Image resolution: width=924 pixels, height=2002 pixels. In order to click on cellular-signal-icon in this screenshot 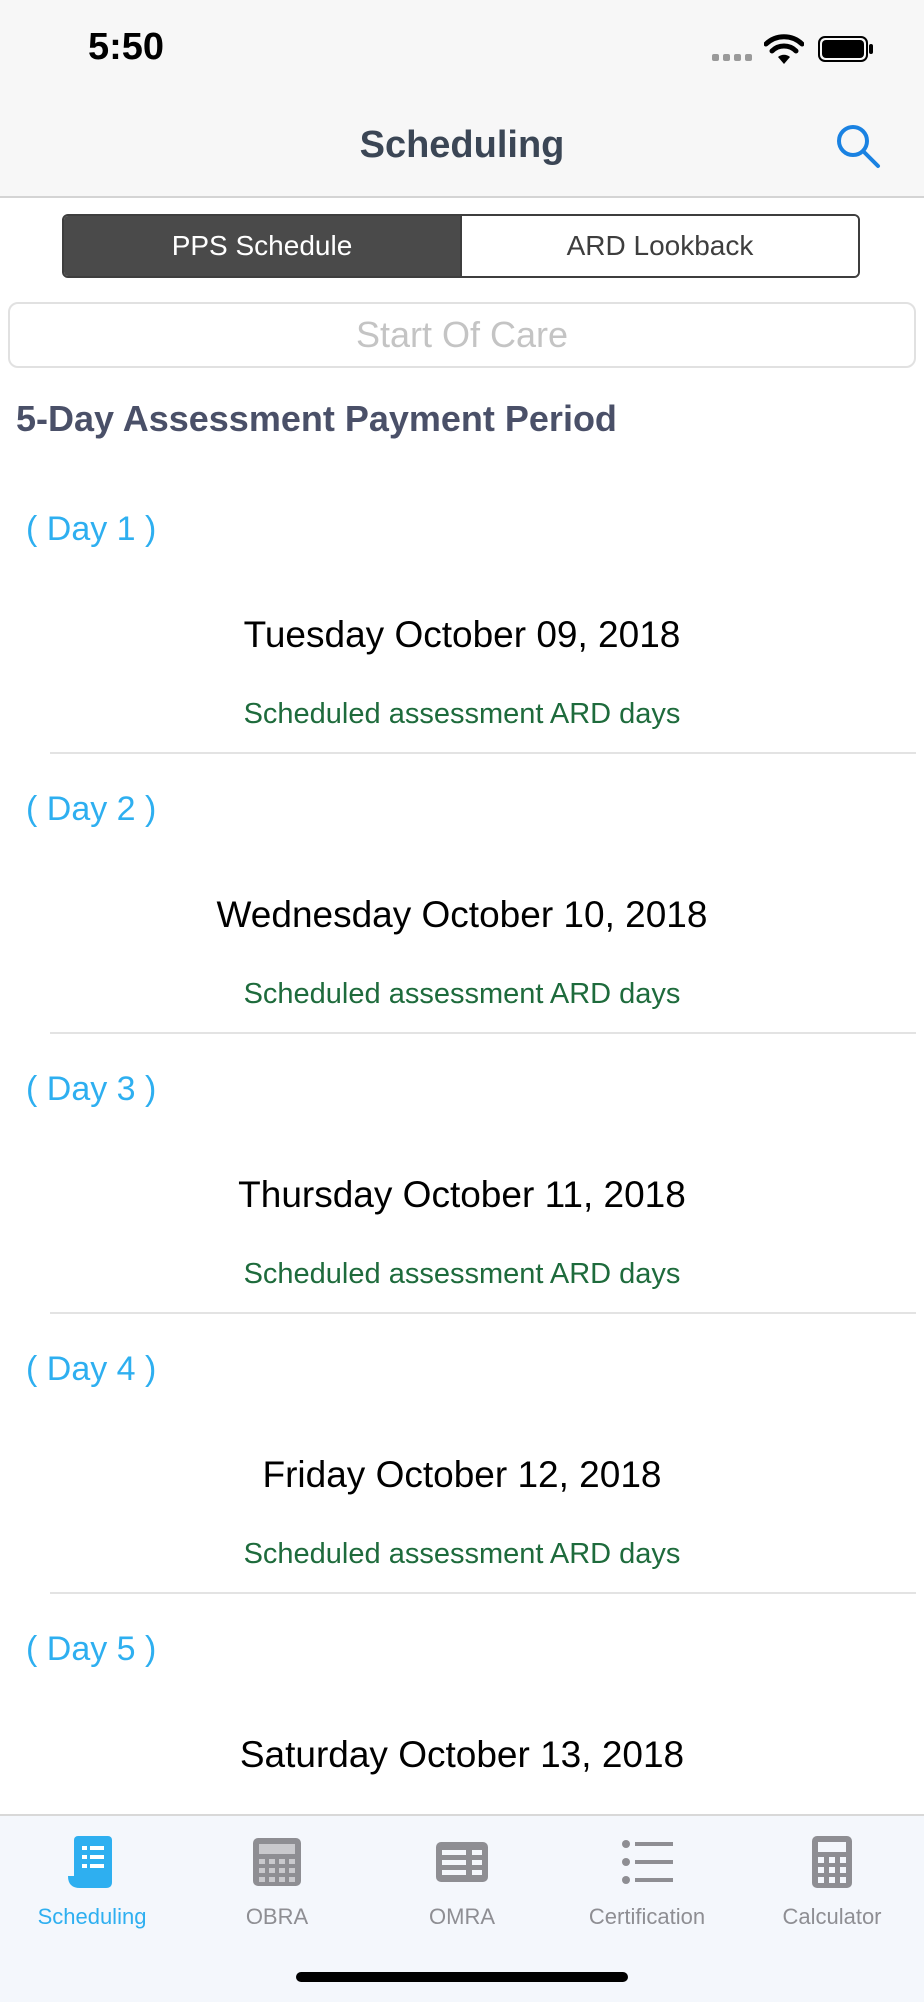, I will do `click(734, 58)`.